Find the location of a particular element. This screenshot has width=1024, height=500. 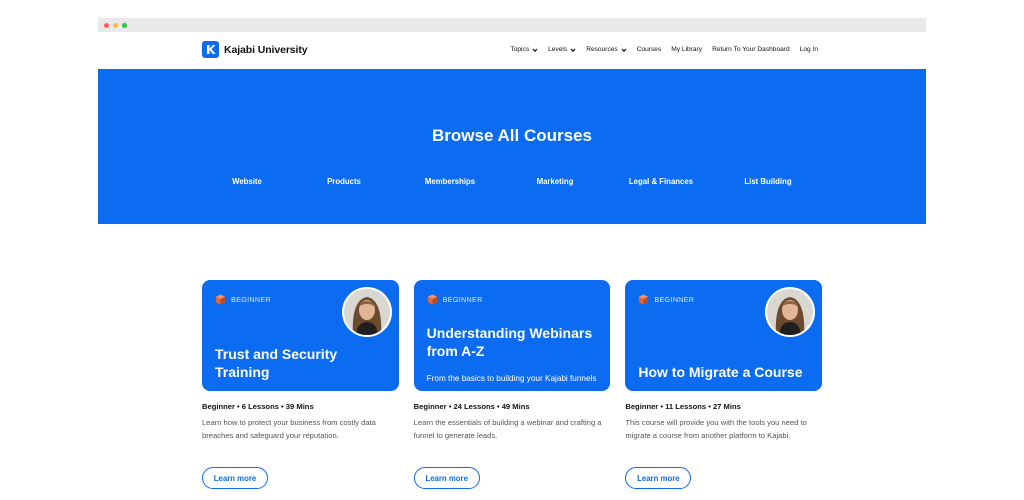

category-website: Website is located at coordinates (247, 181).